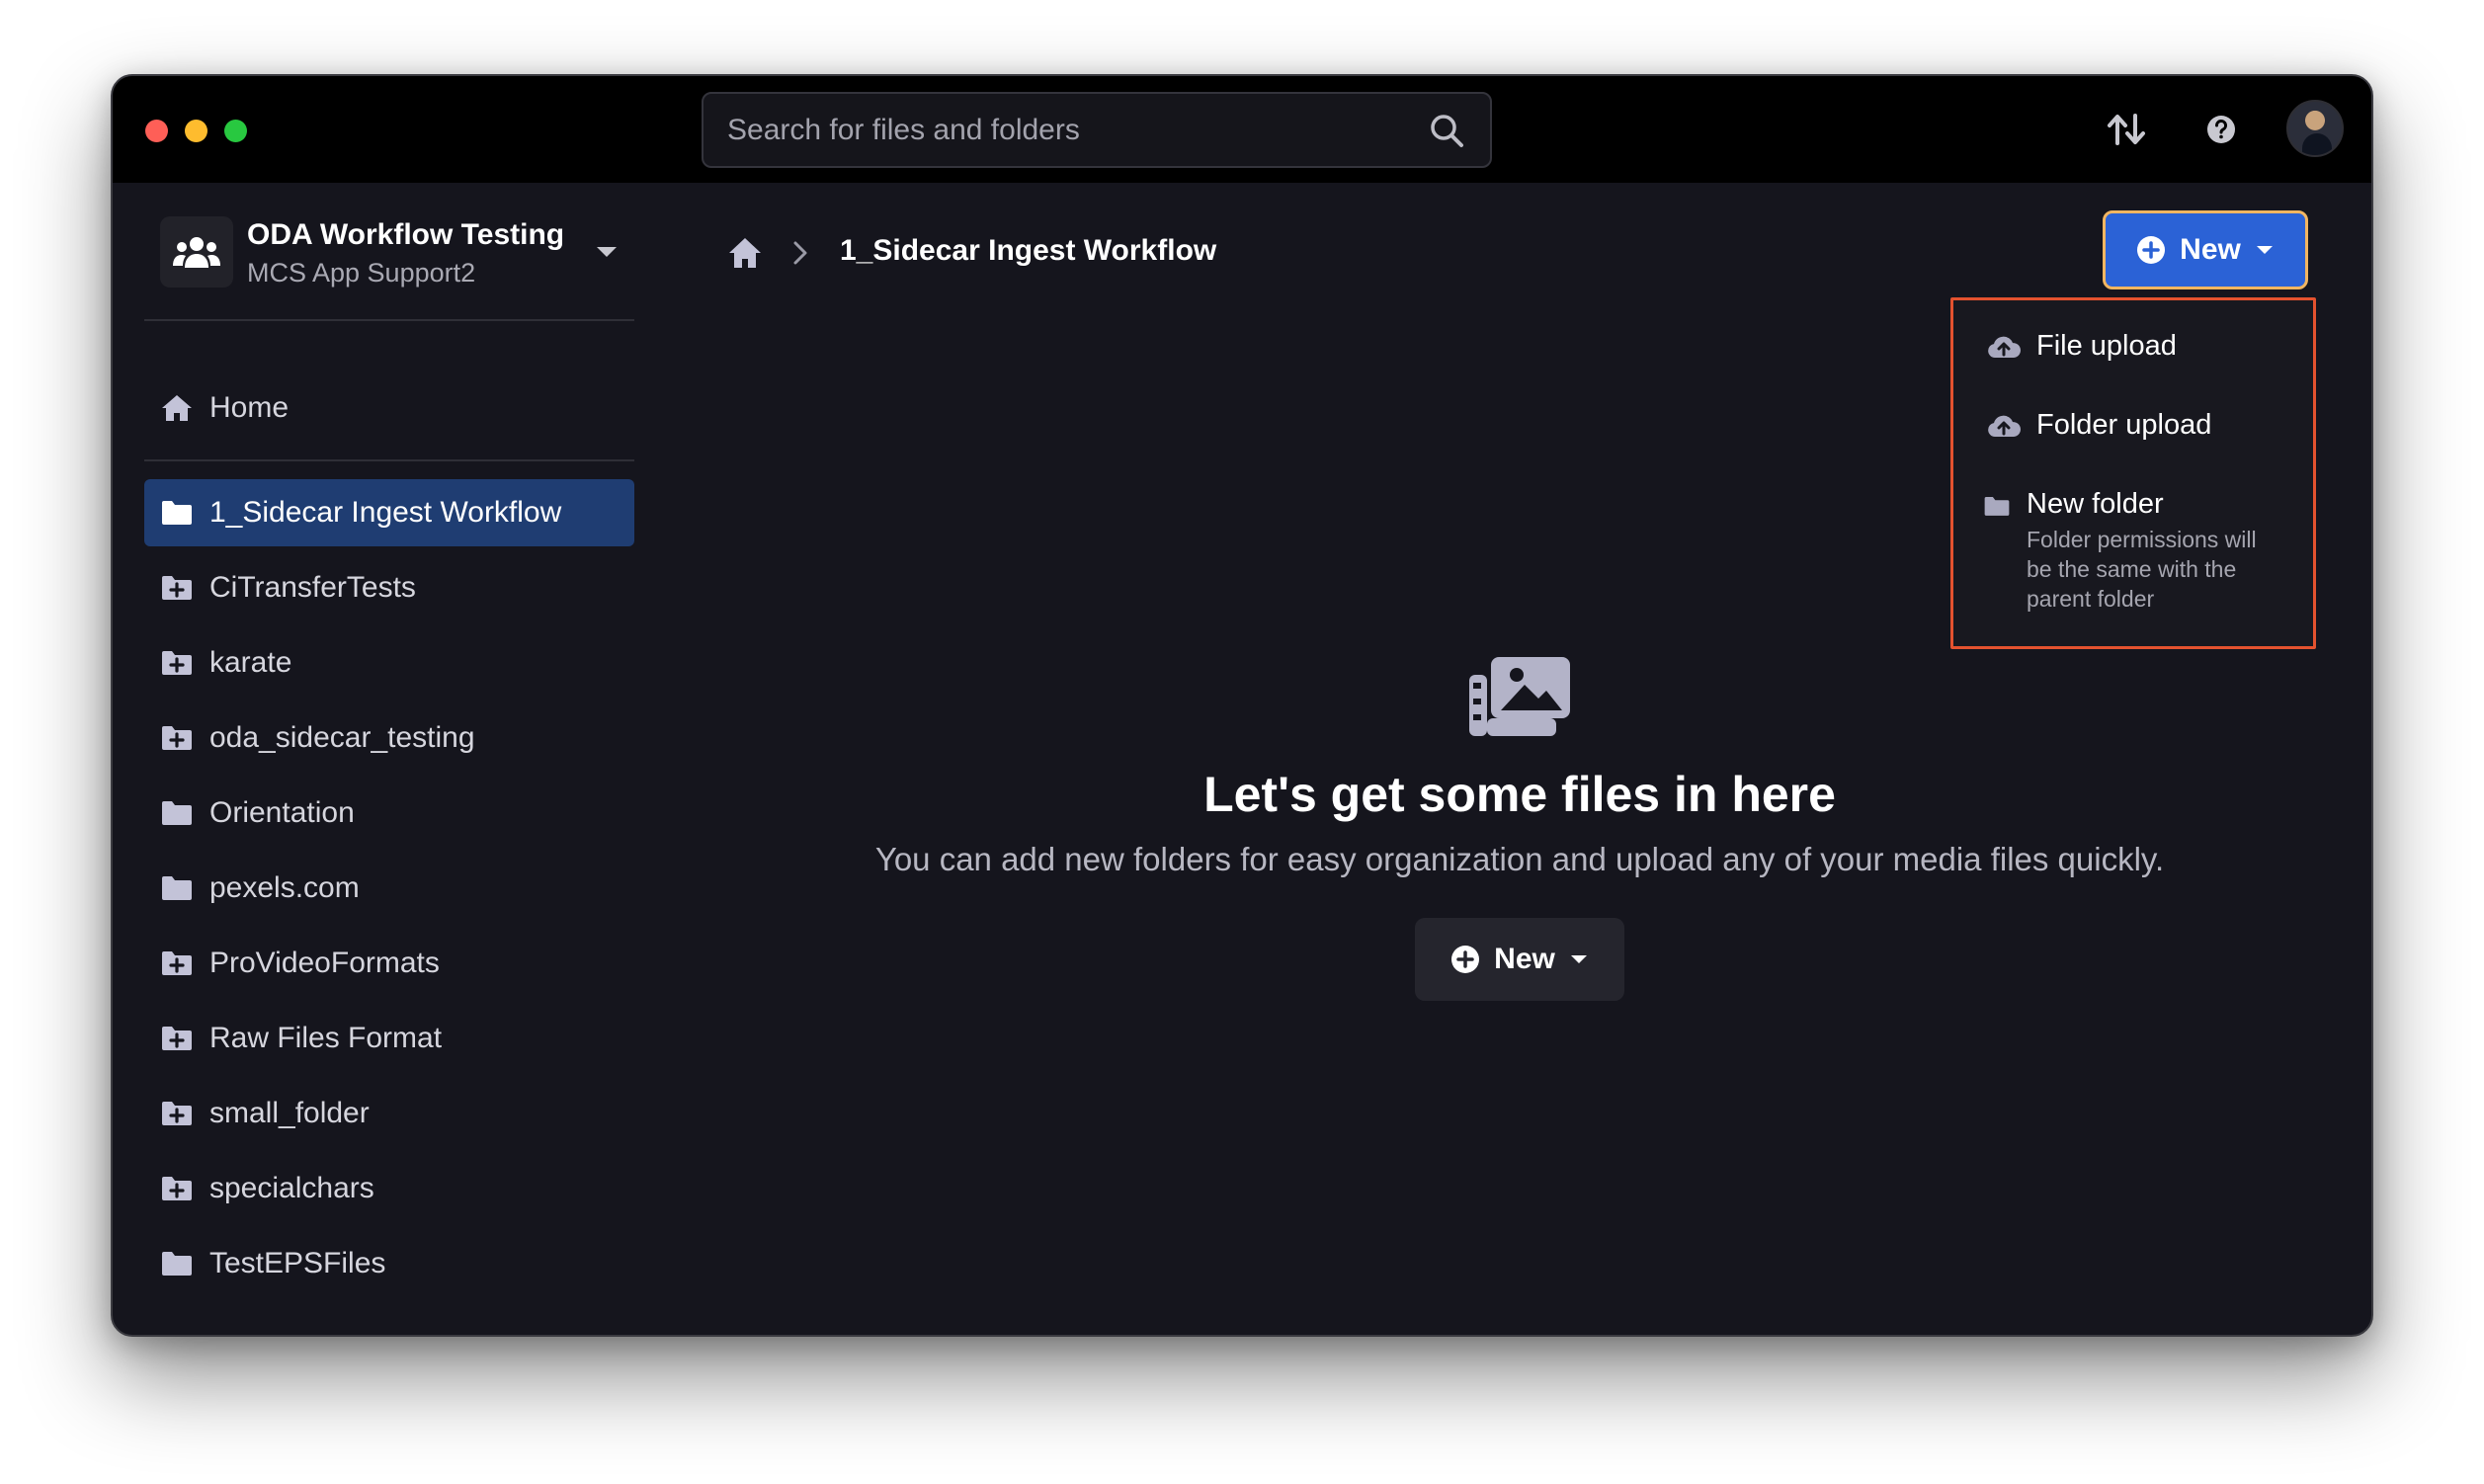 The image size is (2484, 1484). I want to click on chevron-right-icon, so click(800, 253).